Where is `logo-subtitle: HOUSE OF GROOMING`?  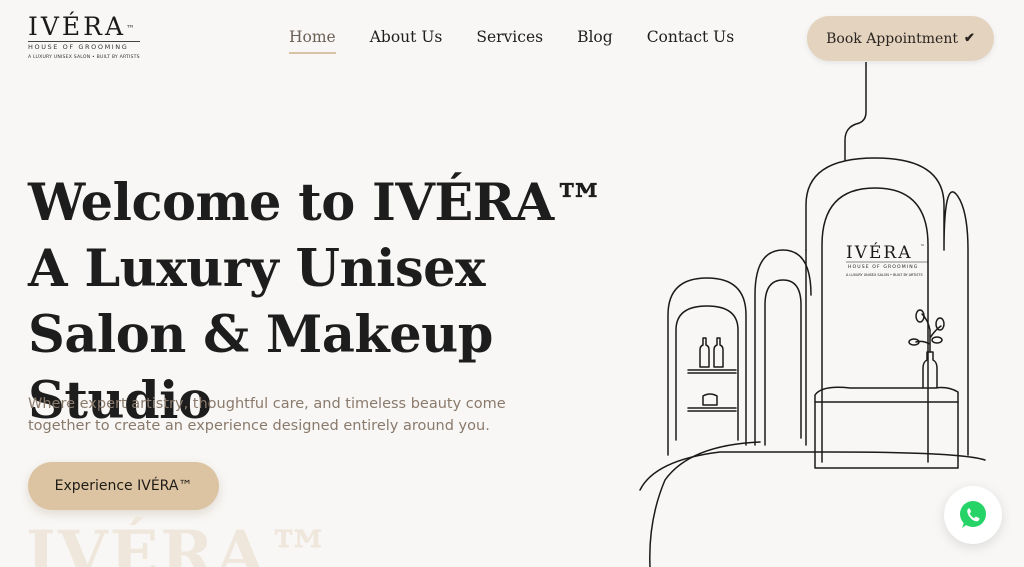 logo-subtitle: HOUSE OF GROOMING is located at coordinates (84, 46).